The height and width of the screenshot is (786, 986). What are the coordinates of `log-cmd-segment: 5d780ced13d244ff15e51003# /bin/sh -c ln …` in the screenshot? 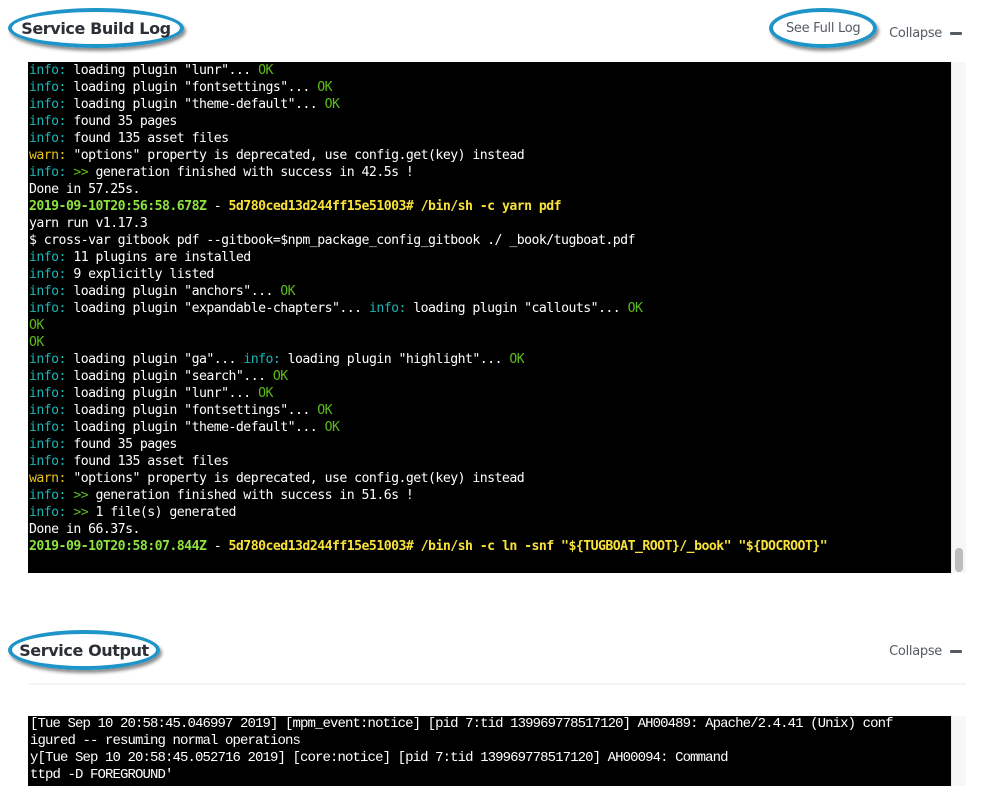 It's located at (528, 546).